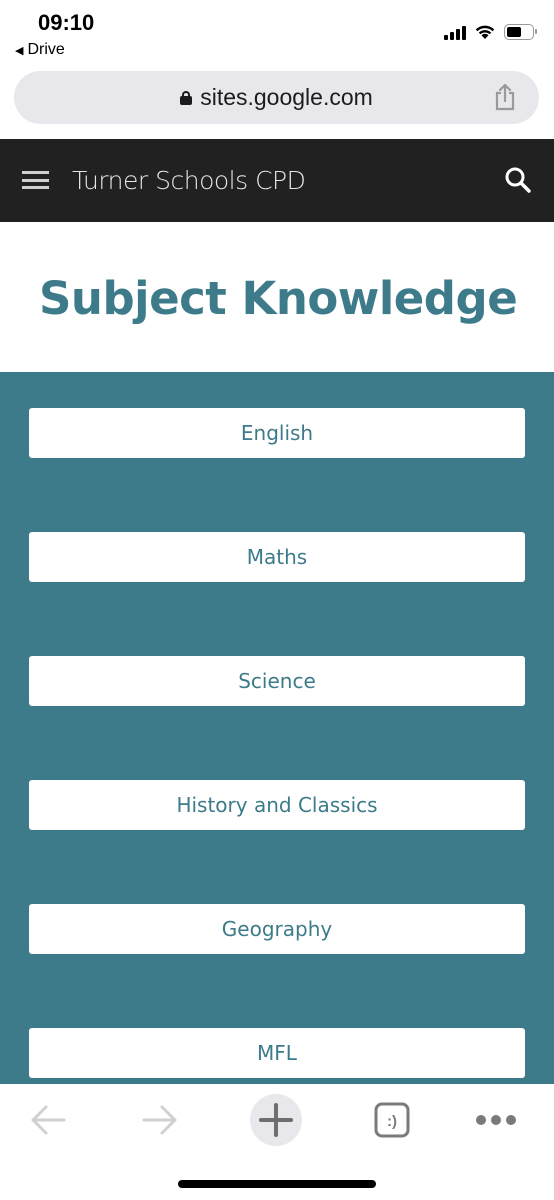 The width and height of the screenshot is (554, 1200). Describe the element at coordinates (186, 97) in the screenshot. I see `lock-icon` at that location.